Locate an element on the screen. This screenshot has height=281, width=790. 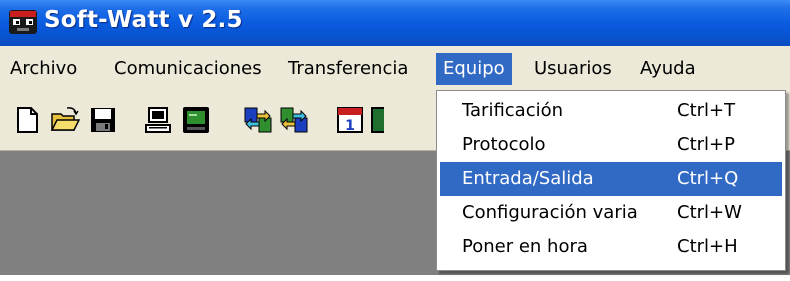
transfer-down-icon is located at coordinates (294, 120).